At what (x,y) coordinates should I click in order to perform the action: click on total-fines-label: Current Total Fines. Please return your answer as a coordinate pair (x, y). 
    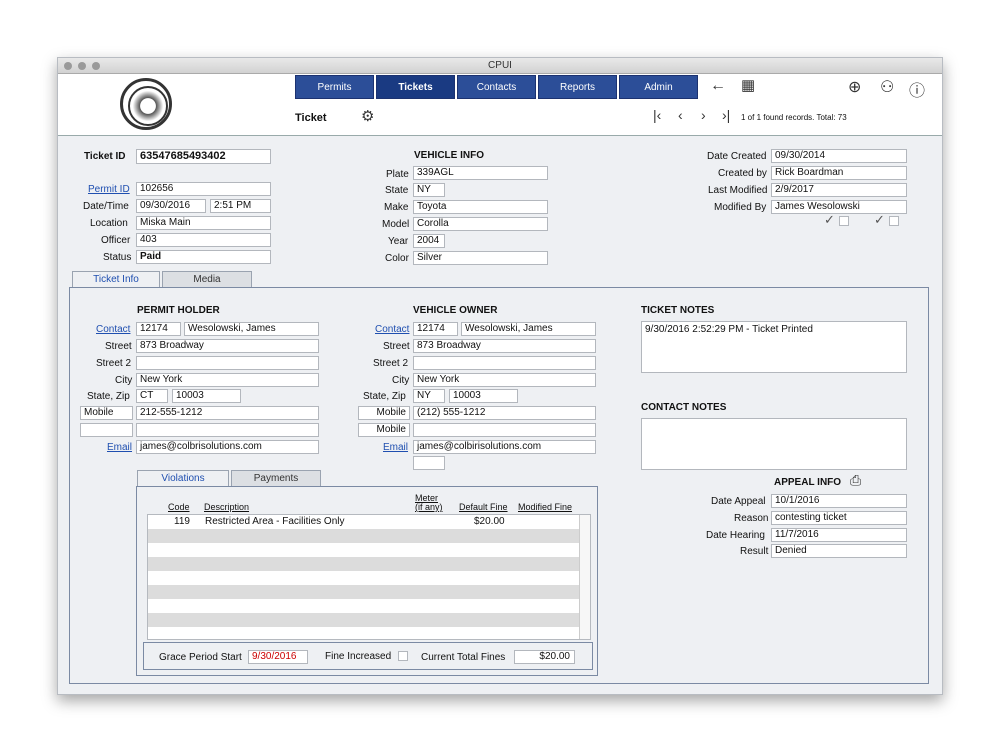
    Looking at the image, I should click on (463, 657).